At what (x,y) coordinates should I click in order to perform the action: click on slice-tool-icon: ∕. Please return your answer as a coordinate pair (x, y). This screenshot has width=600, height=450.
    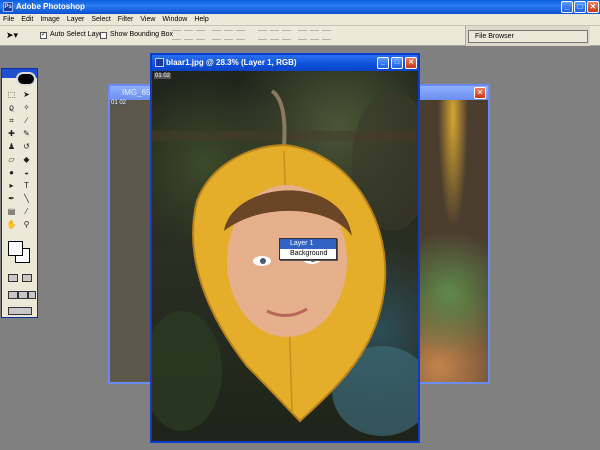
    Looking at the image, I should click on (26, 120).